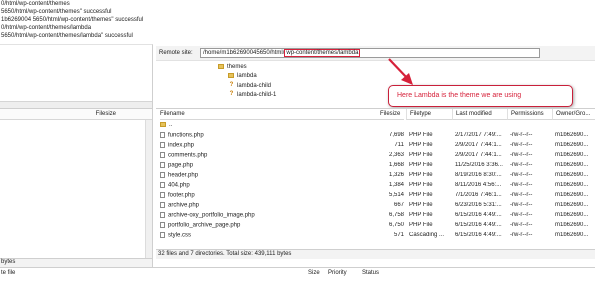  I want to click on filename-text: 404.php, so click(179, 185).